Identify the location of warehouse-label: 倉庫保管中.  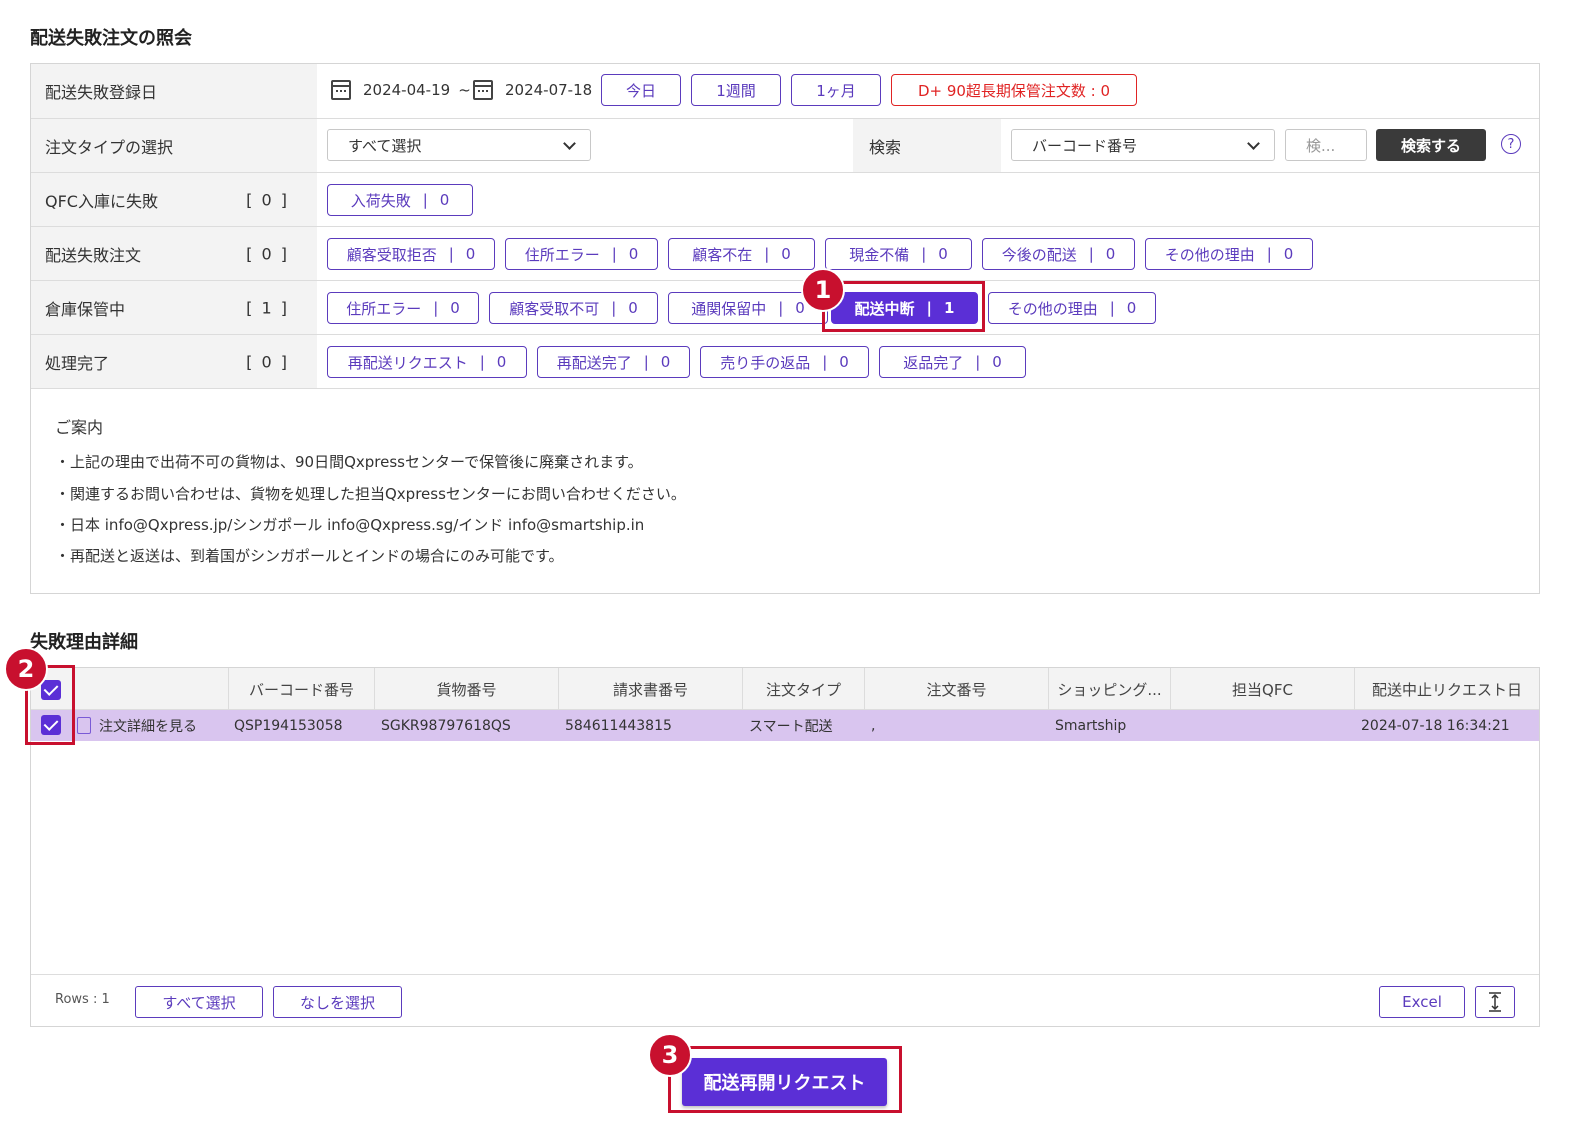
(85, 309).